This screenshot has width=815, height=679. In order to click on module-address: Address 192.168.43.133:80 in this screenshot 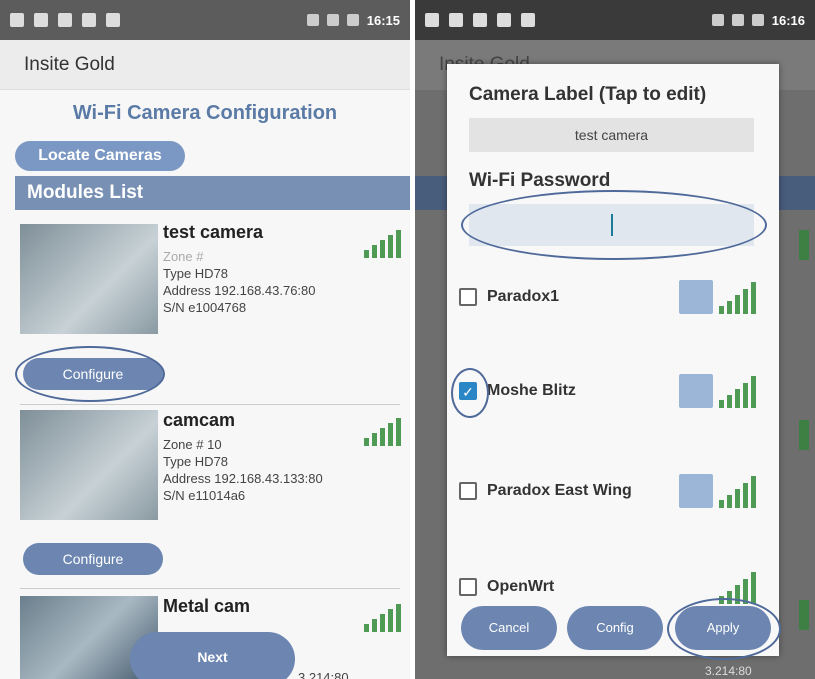, I will do `click(243, 478)`.